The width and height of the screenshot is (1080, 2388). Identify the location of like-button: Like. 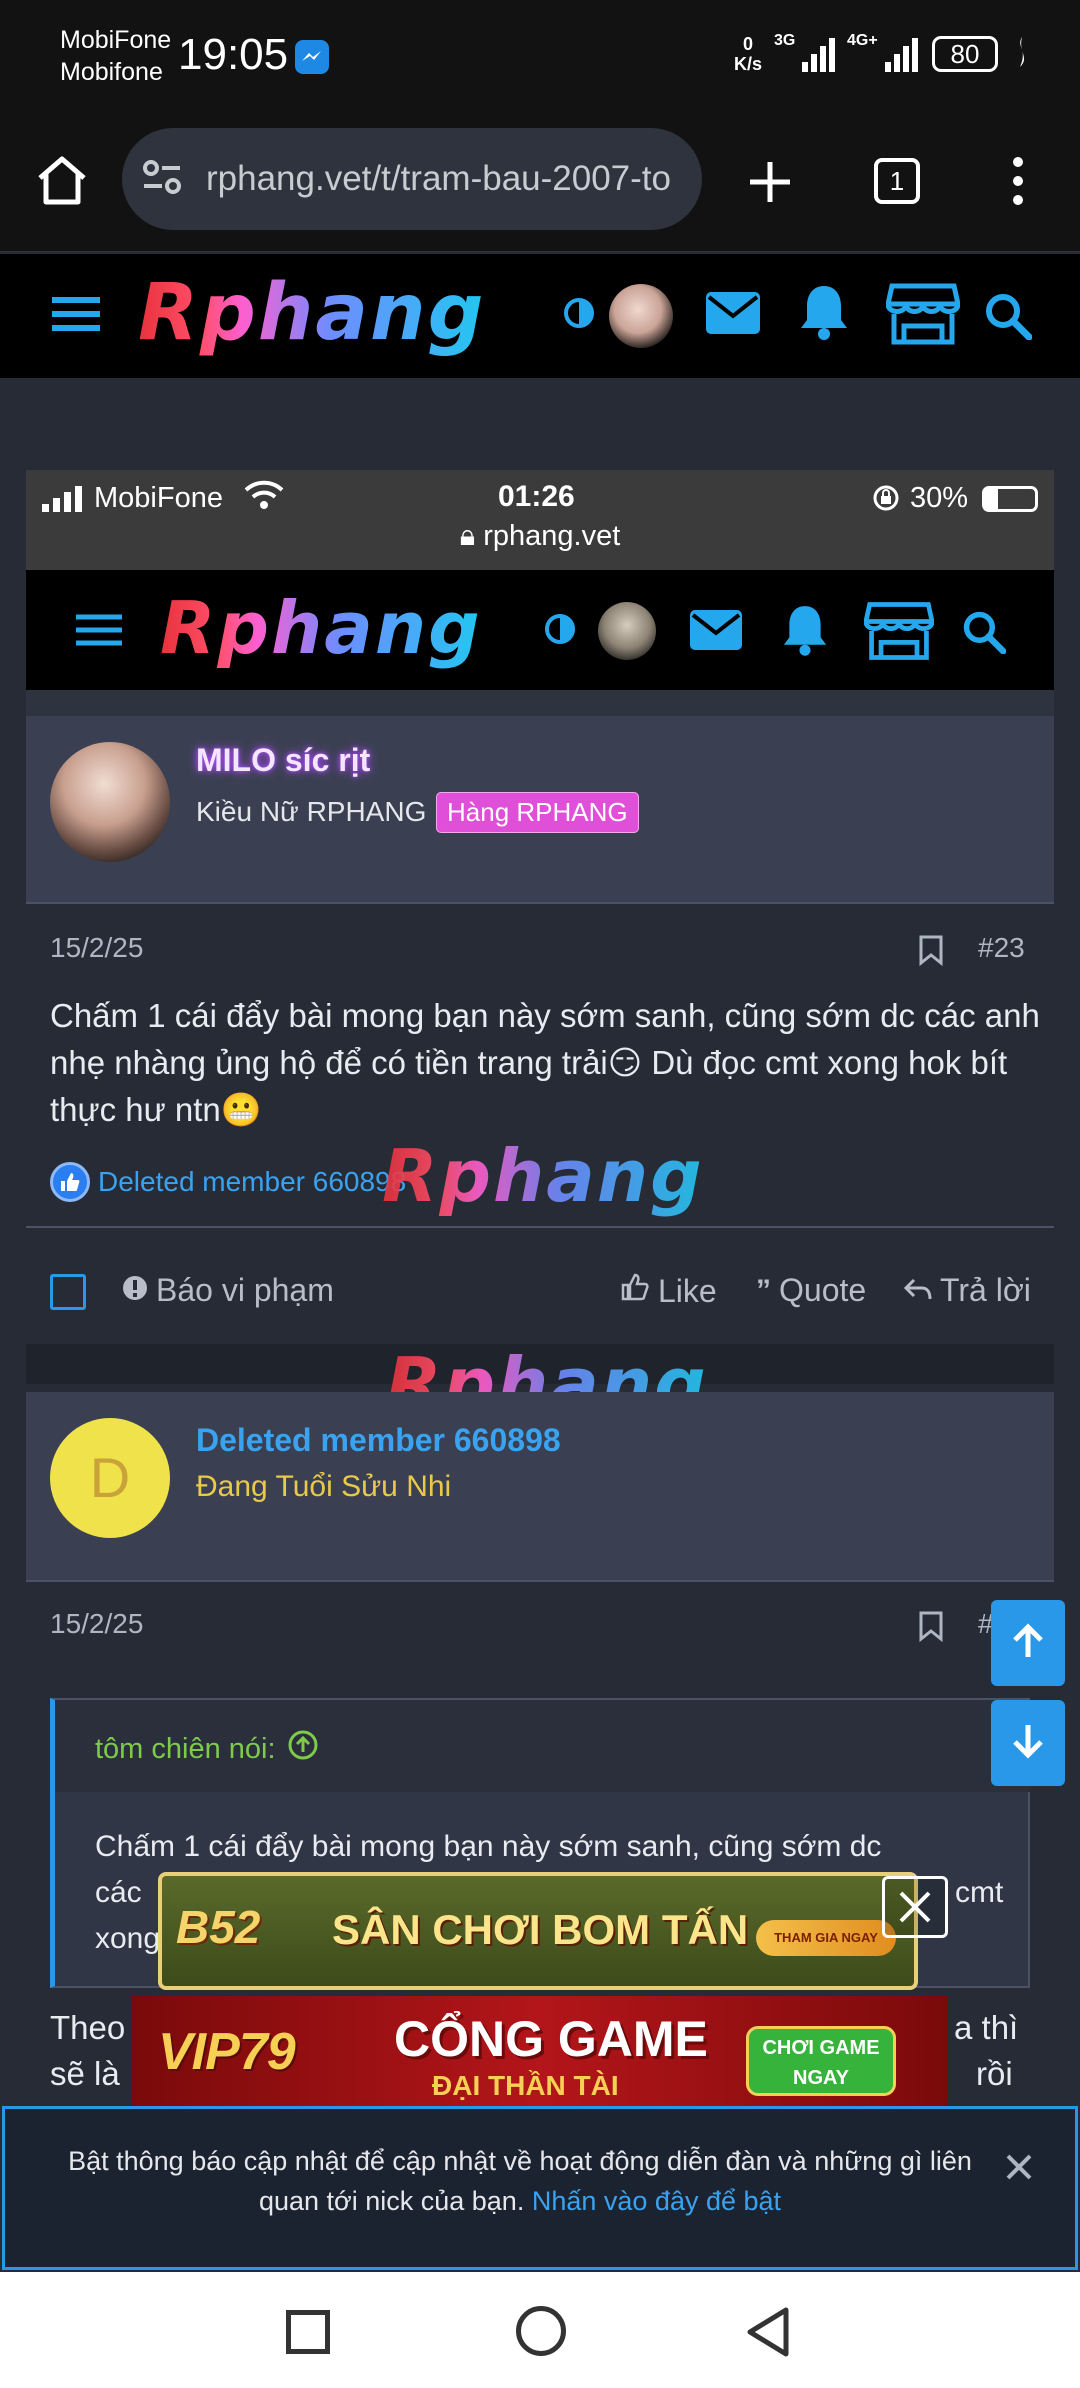
(668, 1291).